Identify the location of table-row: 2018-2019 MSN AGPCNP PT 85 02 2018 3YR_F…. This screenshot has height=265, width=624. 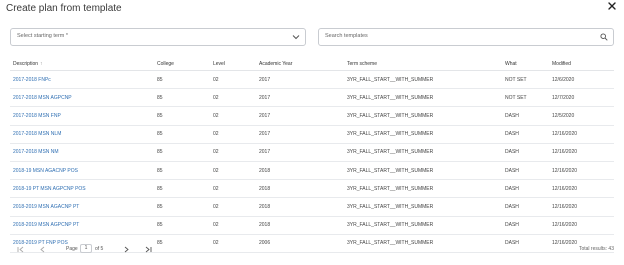
(312, 225).